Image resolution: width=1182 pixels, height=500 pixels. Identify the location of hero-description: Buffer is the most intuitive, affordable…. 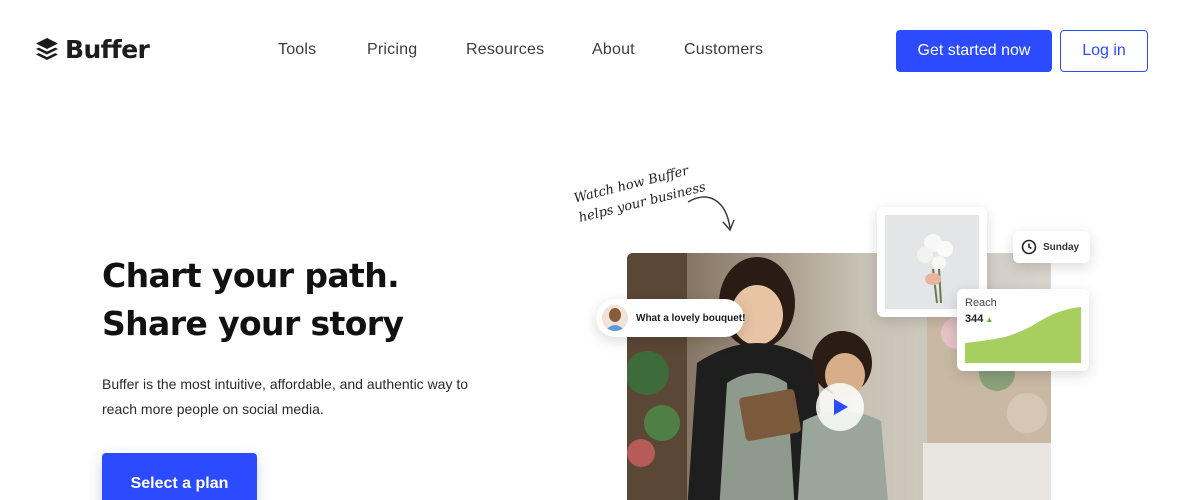
(285, 396).